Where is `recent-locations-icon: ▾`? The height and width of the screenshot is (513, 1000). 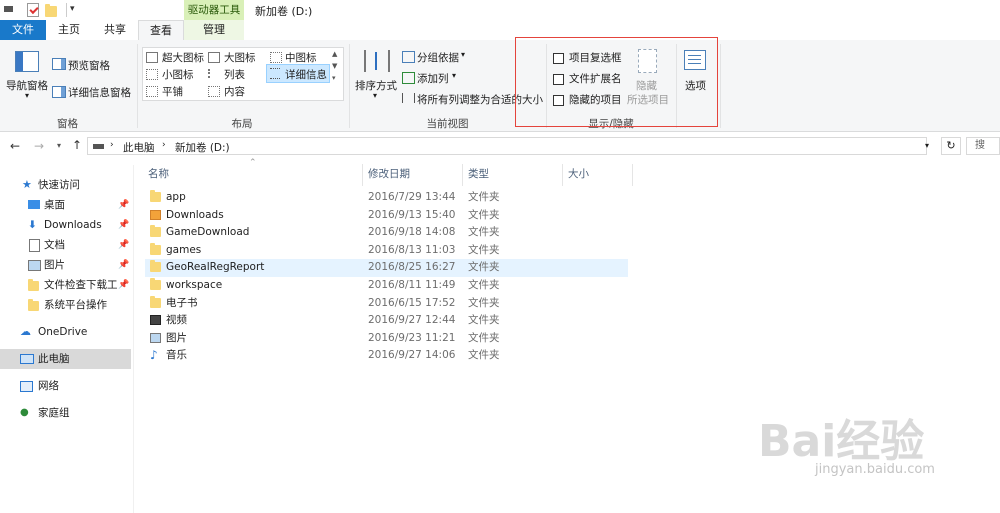
recent-locations-icon: ▾ is located at coordinates (59, 145).